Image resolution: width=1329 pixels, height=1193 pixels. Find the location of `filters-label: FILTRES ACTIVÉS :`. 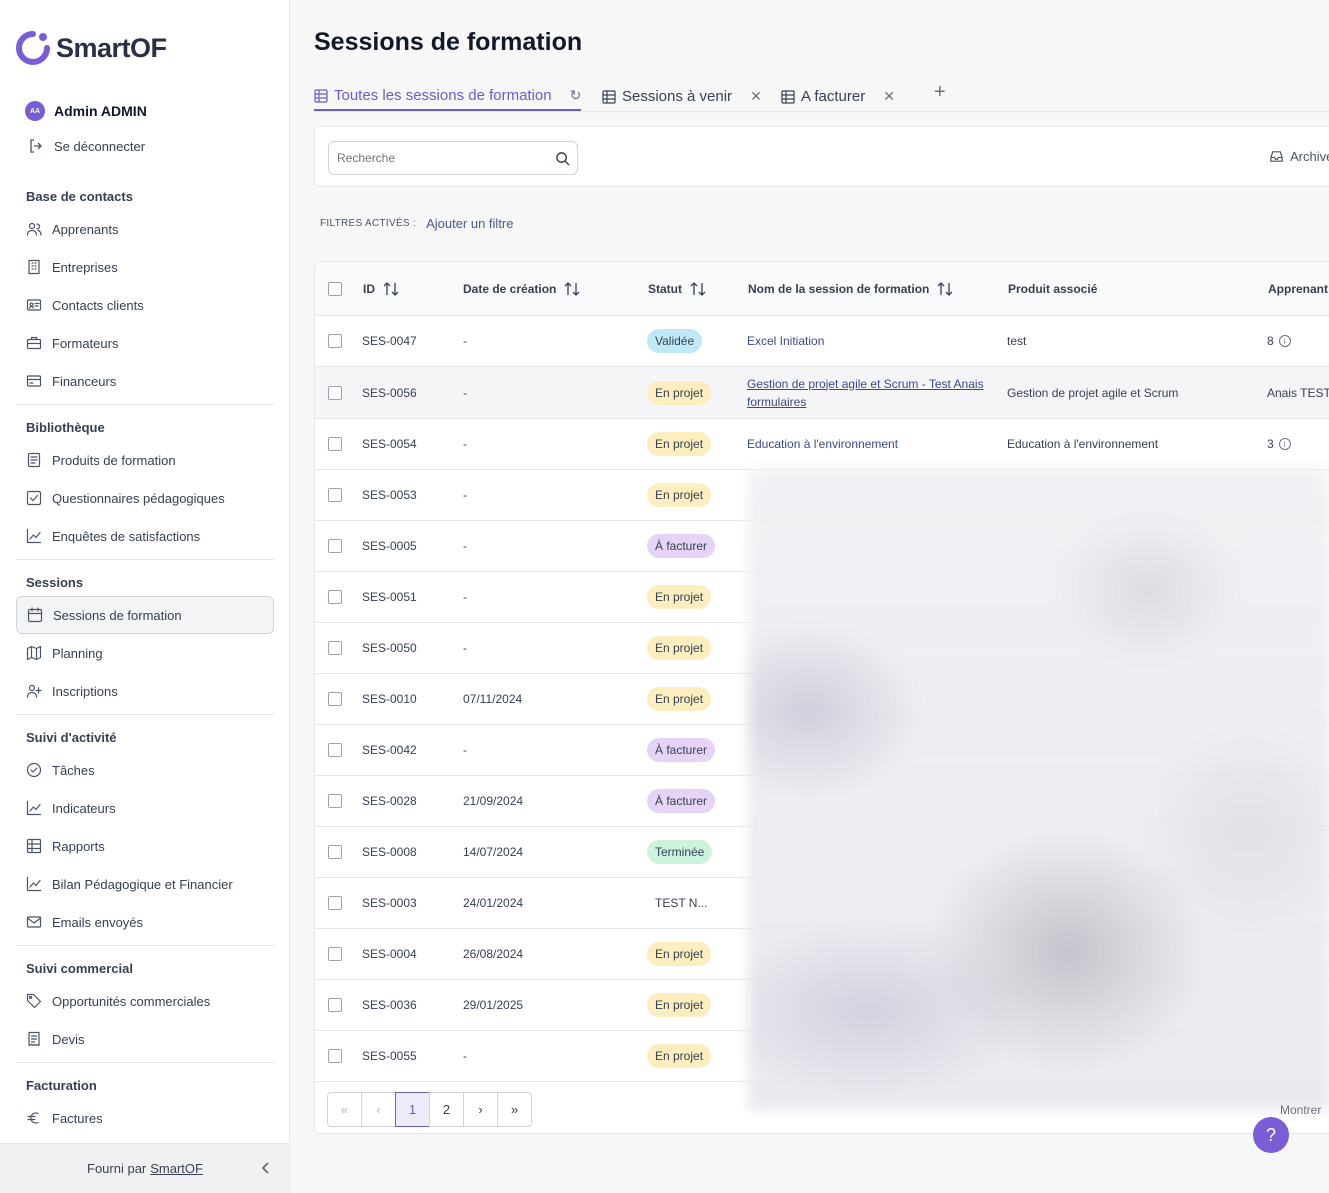

filters-label: FILTRES ACTIVÉS : is located at coordinates (368, 223).